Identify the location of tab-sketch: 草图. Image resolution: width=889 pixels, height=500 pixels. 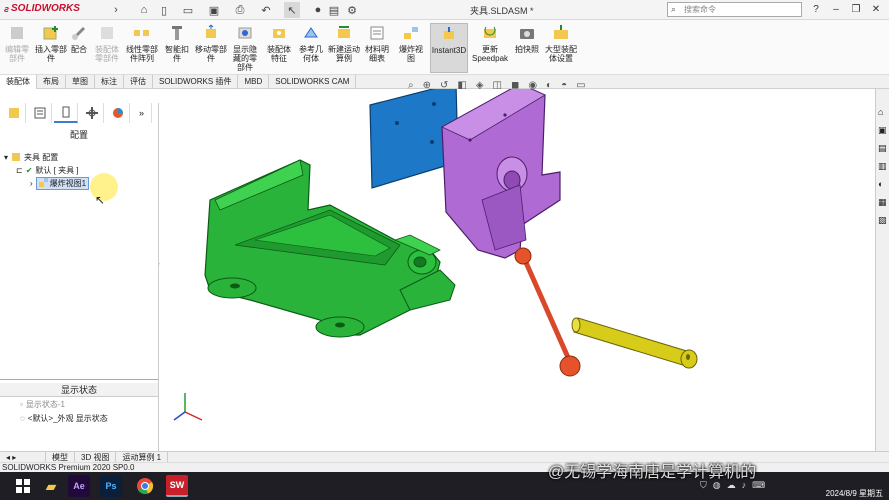
(80, 81).